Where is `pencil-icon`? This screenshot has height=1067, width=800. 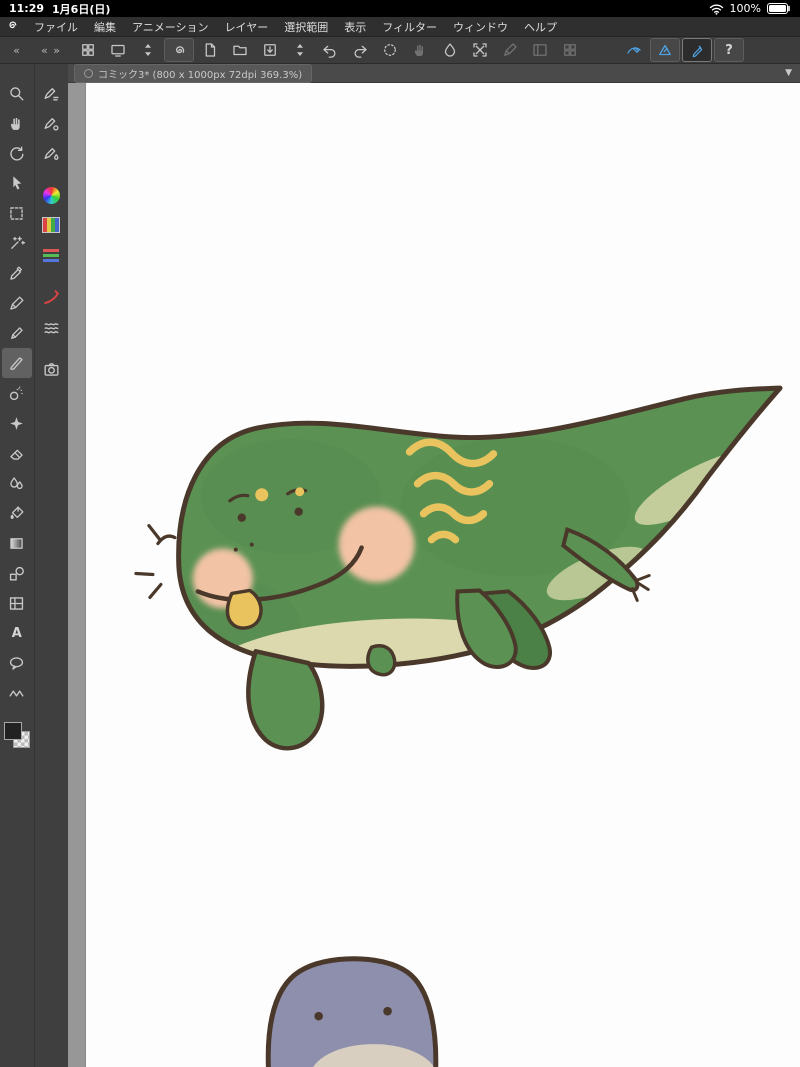
pencil-icon is located at coordinates (16, 333).